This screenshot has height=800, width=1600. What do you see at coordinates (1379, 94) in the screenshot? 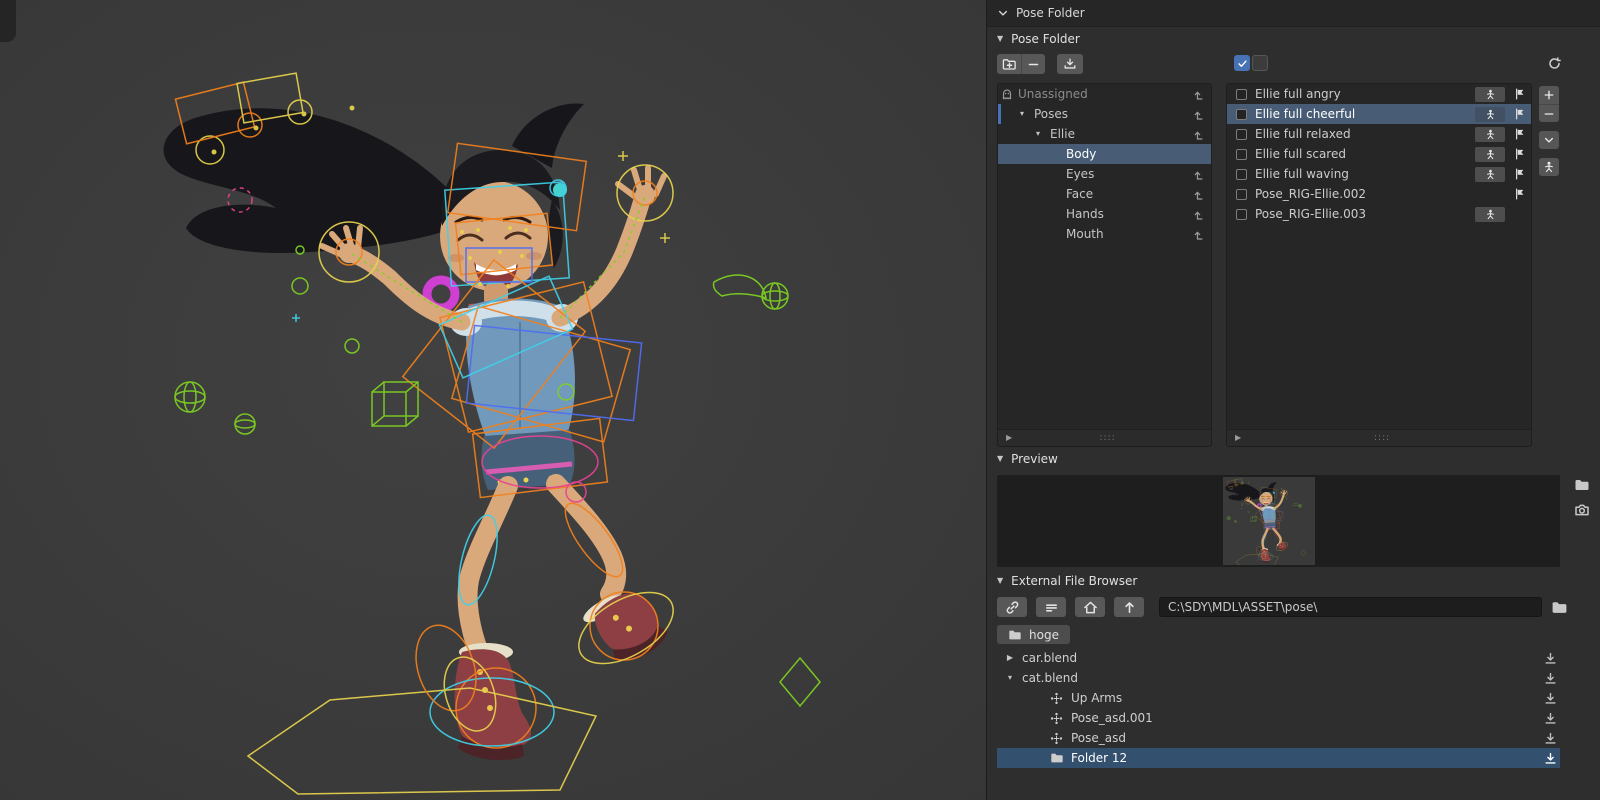
I see `pose-row: Ellie full angry` at bounding box center [1379, 94].